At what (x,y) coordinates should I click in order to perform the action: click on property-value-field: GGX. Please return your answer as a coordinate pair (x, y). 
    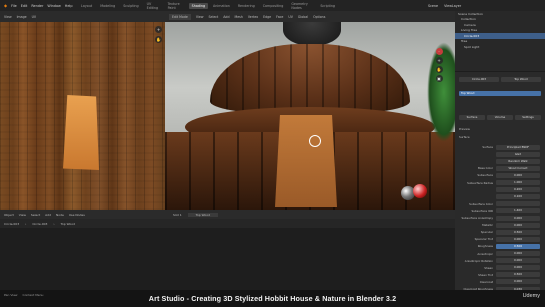
    Looking at the image, I should click on (518, 154).